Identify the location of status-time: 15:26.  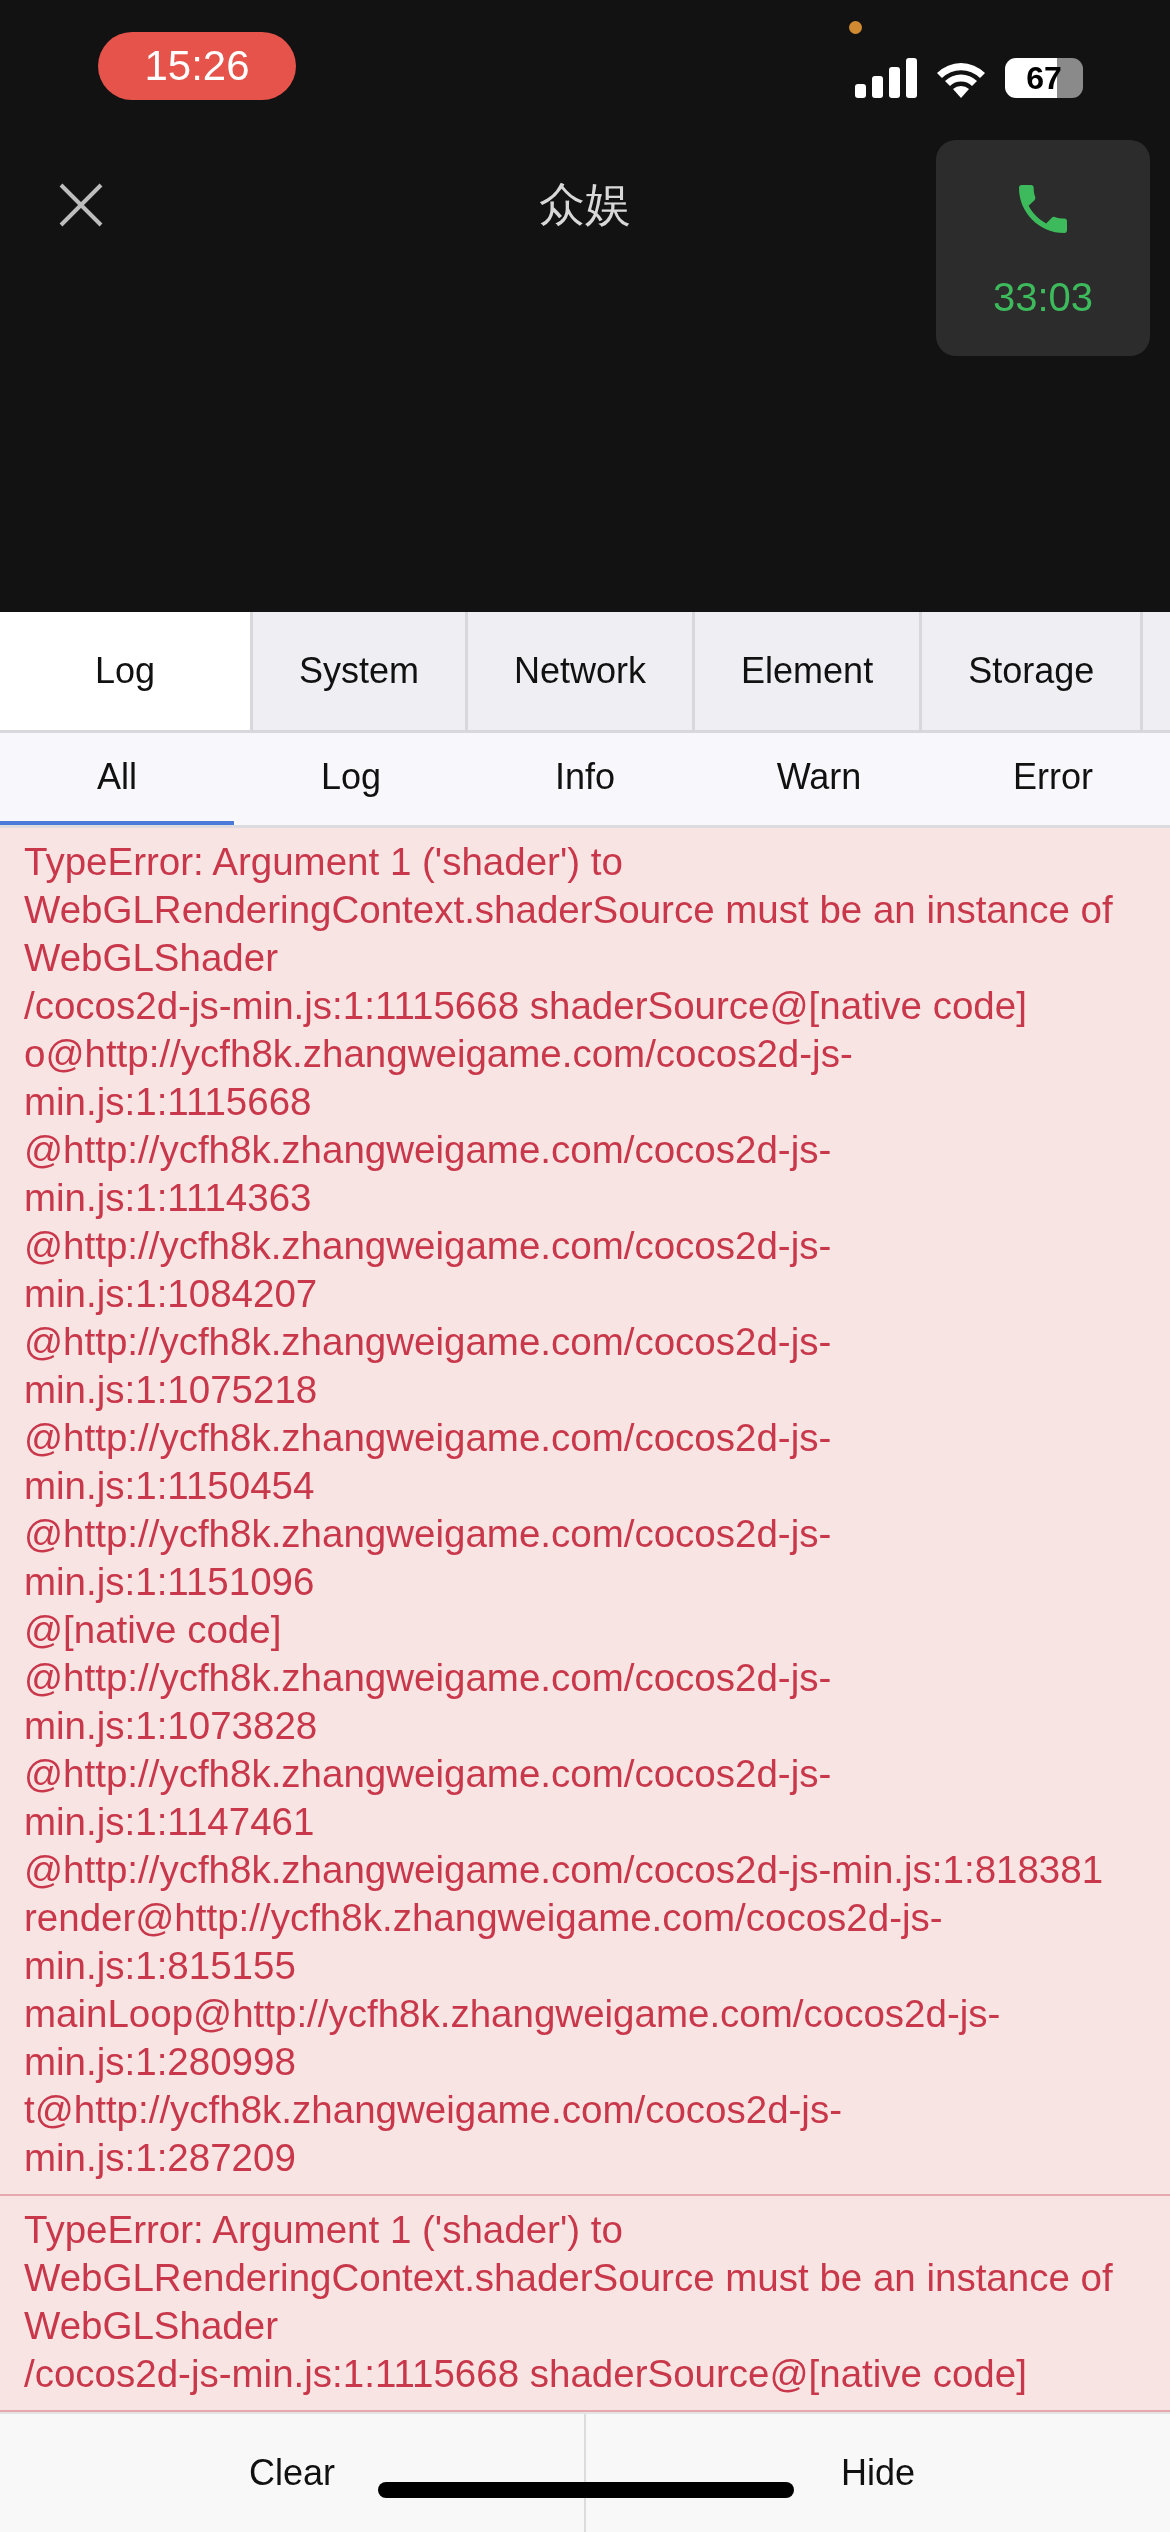
(197, 66).